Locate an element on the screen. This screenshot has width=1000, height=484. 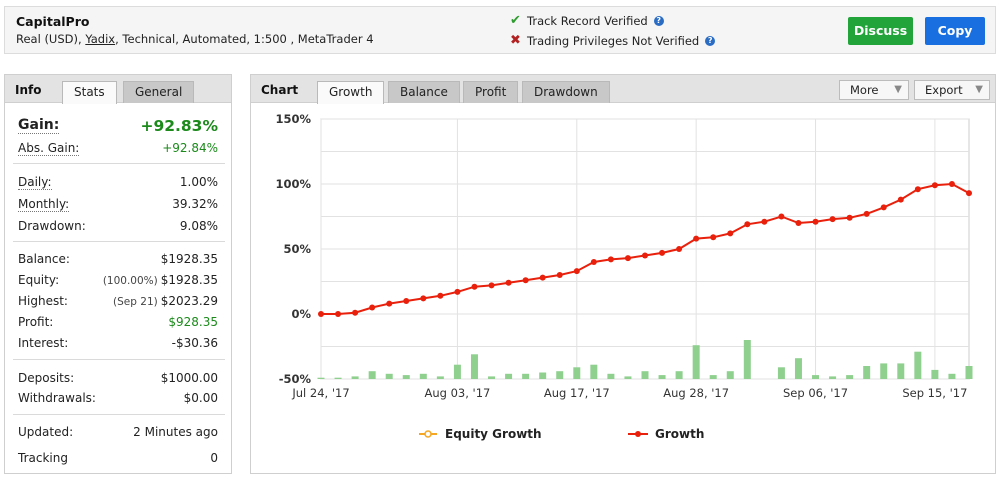
chevron-down-icon: ▼ is located at coordinates (979, 89).